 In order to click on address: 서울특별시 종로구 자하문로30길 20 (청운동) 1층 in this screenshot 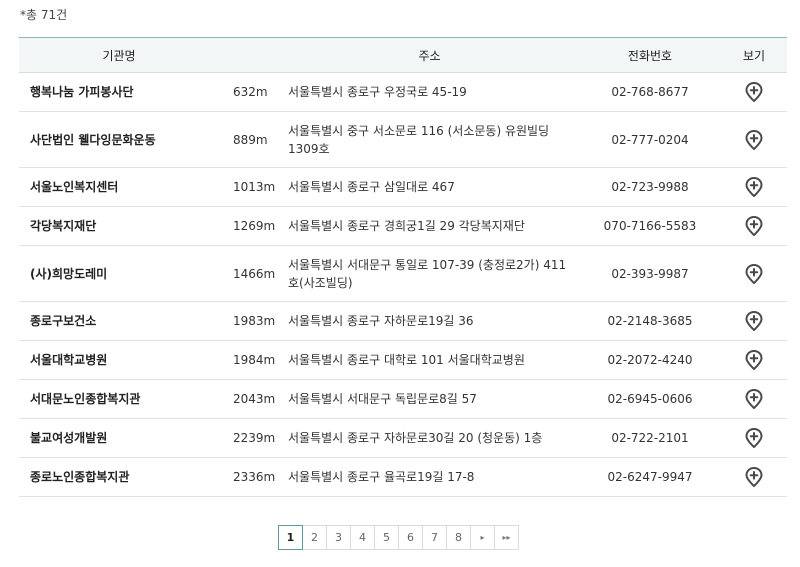, I will do `click(415, 438)`.